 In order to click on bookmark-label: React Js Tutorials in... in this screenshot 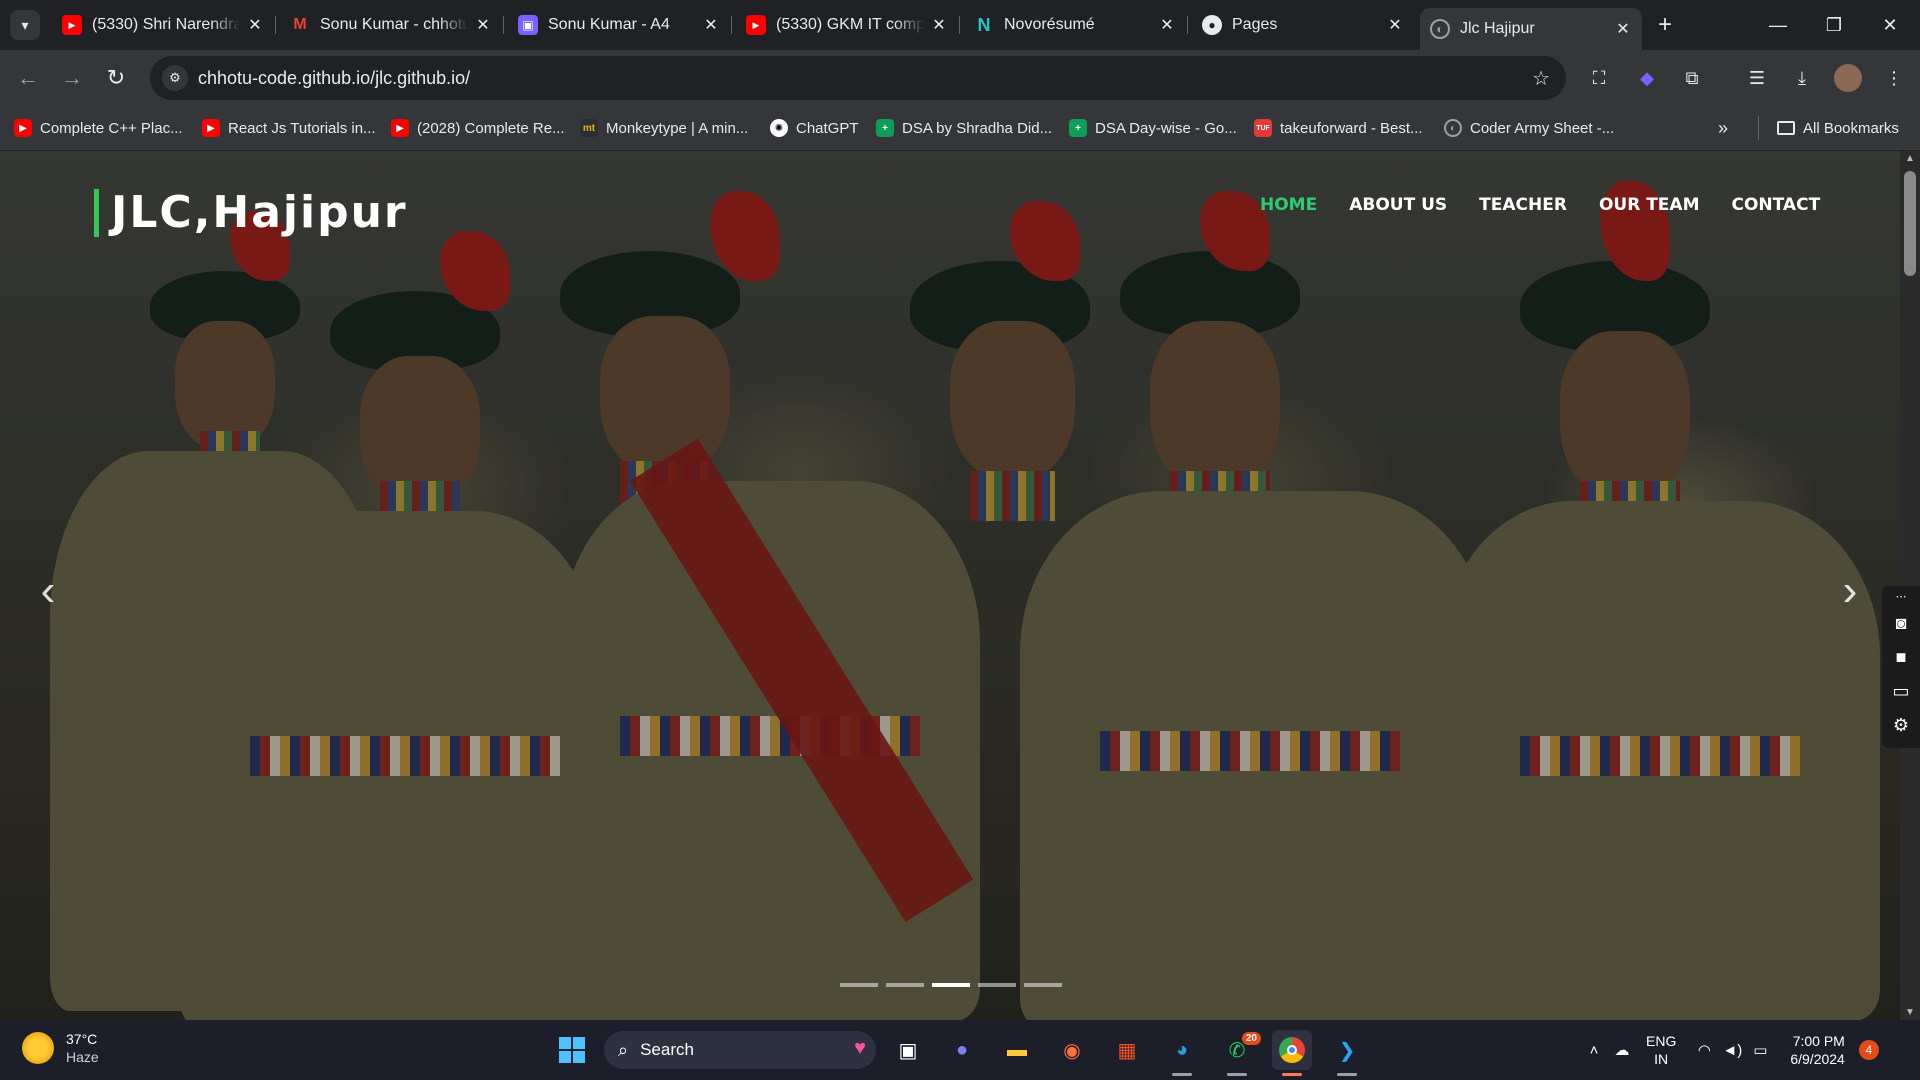, I will do `click(302, 128)`.